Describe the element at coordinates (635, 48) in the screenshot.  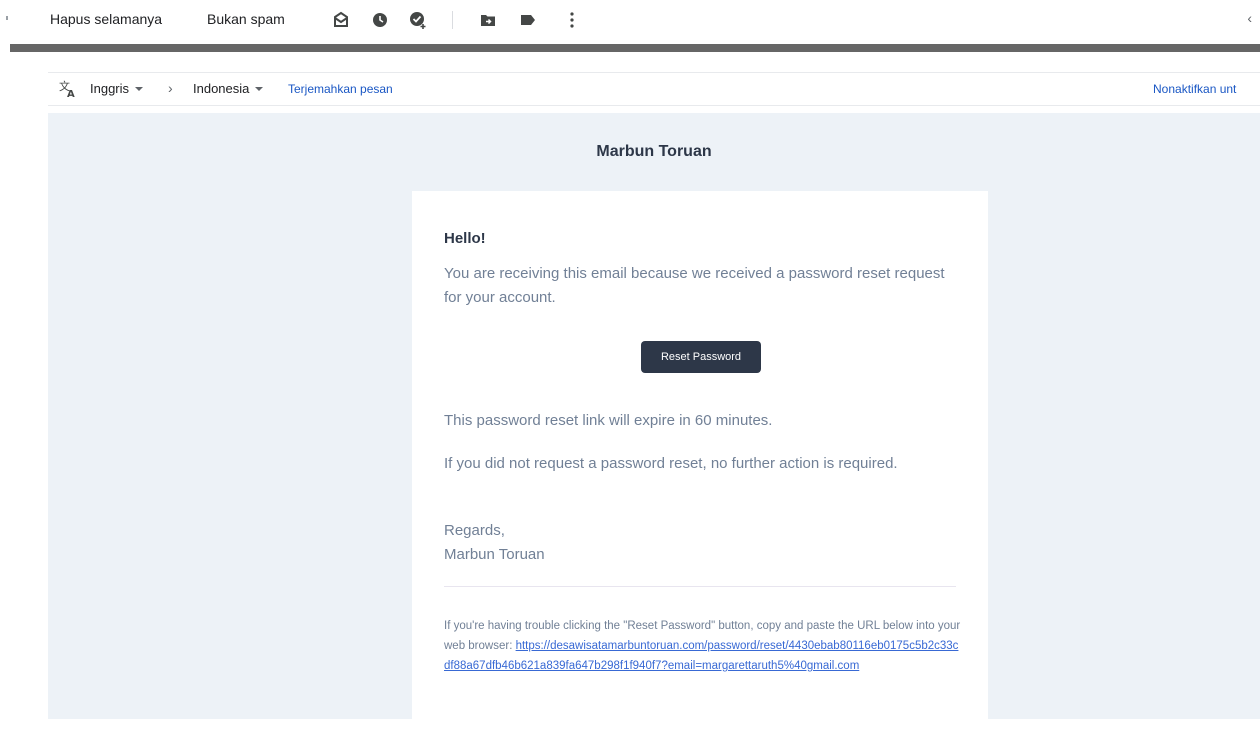
I see `header-divider` at that location.